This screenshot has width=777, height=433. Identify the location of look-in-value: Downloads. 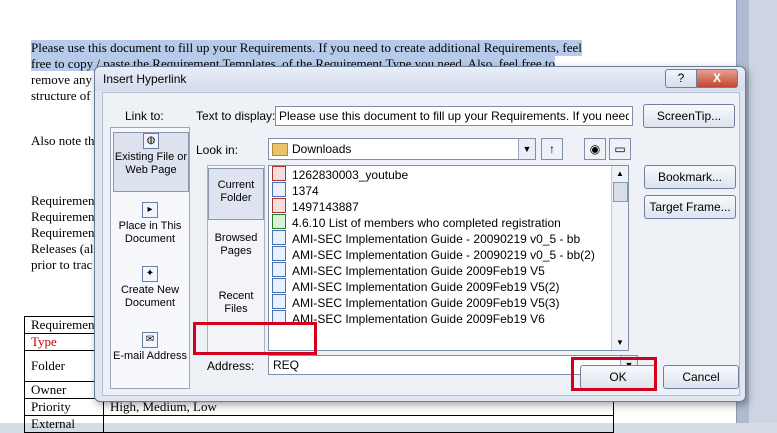
(322, 149).